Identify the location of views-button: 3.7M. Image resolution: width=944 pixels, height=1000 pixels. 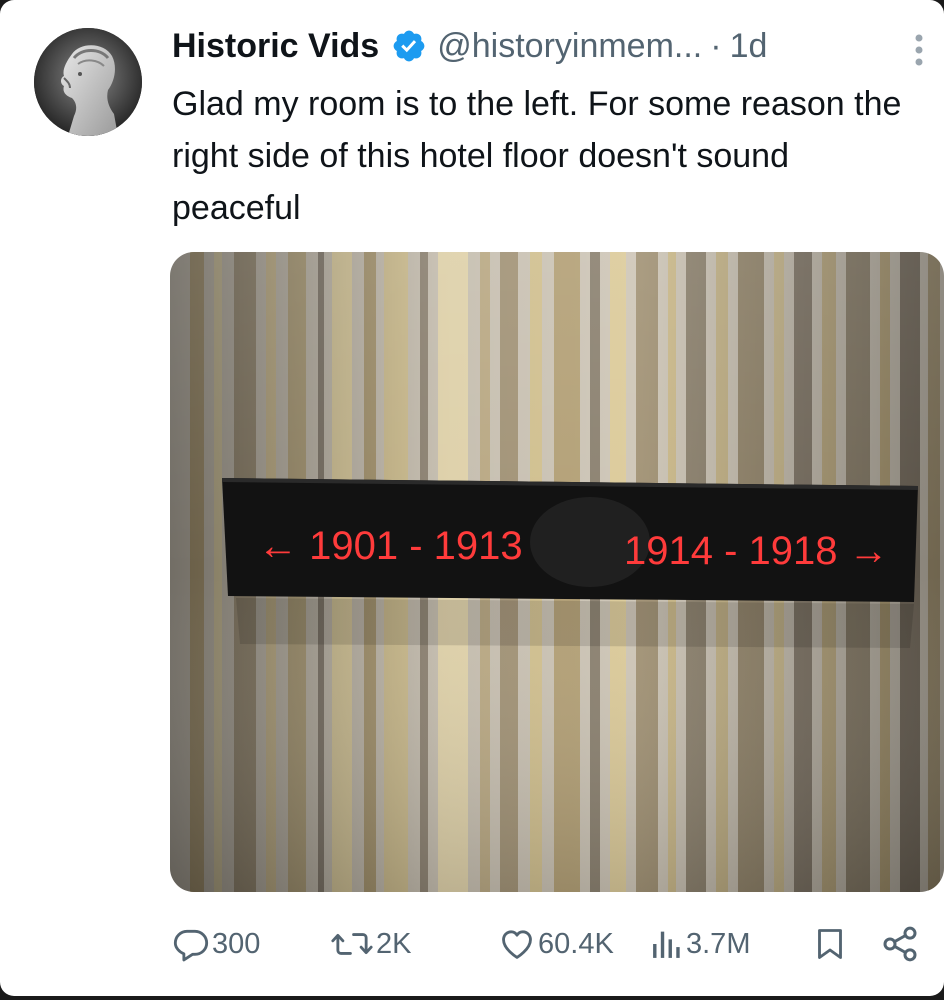
(700, 944).